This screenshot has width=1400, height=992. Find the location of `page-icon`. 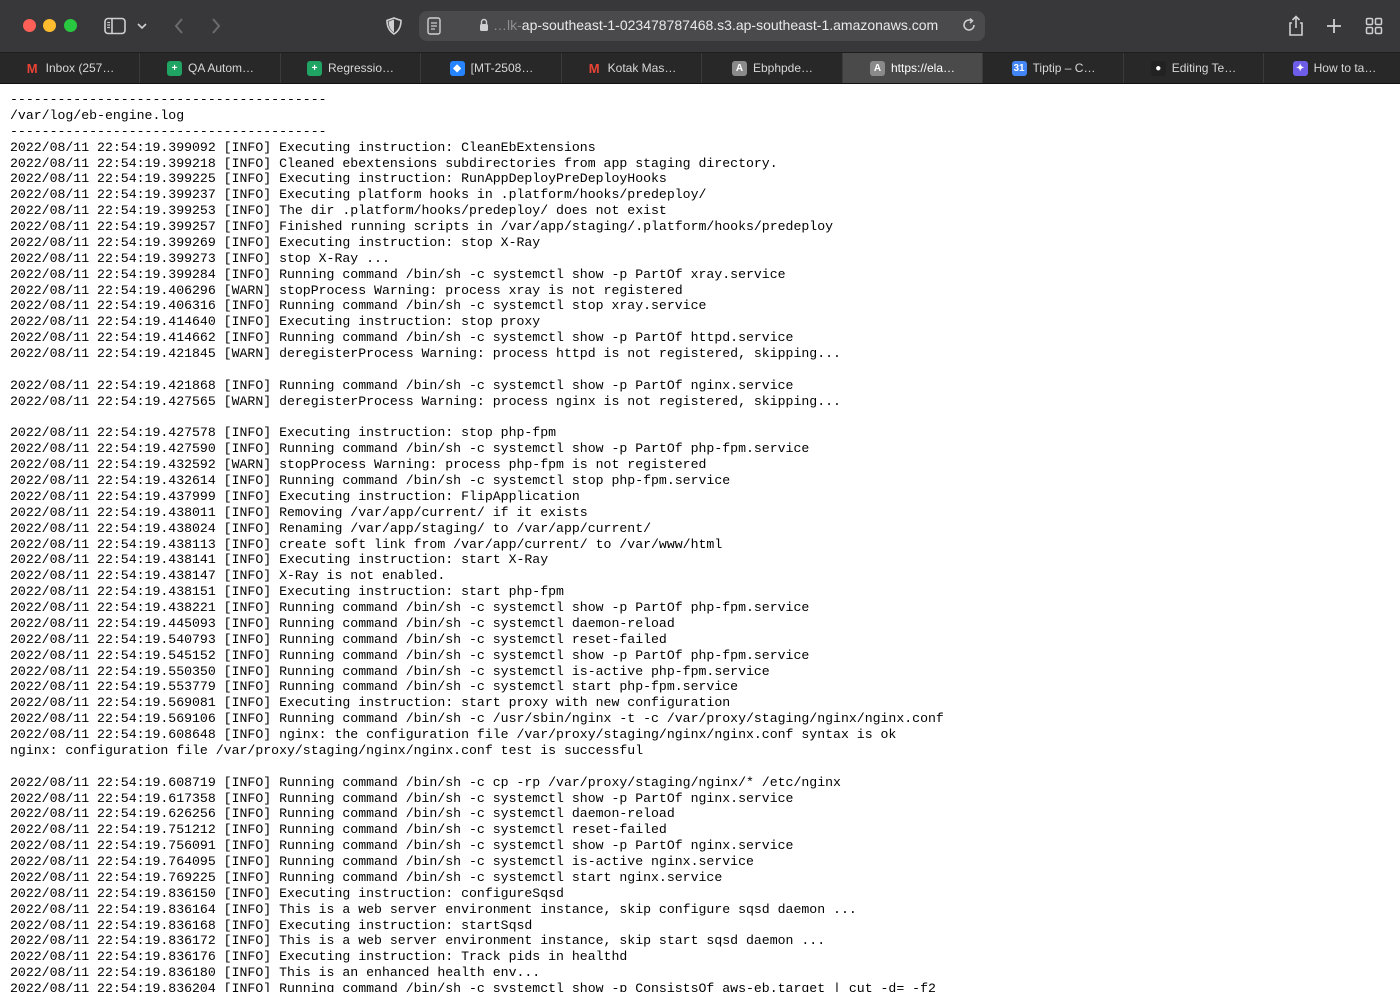

page-icon is located at coordinates (434, 28).